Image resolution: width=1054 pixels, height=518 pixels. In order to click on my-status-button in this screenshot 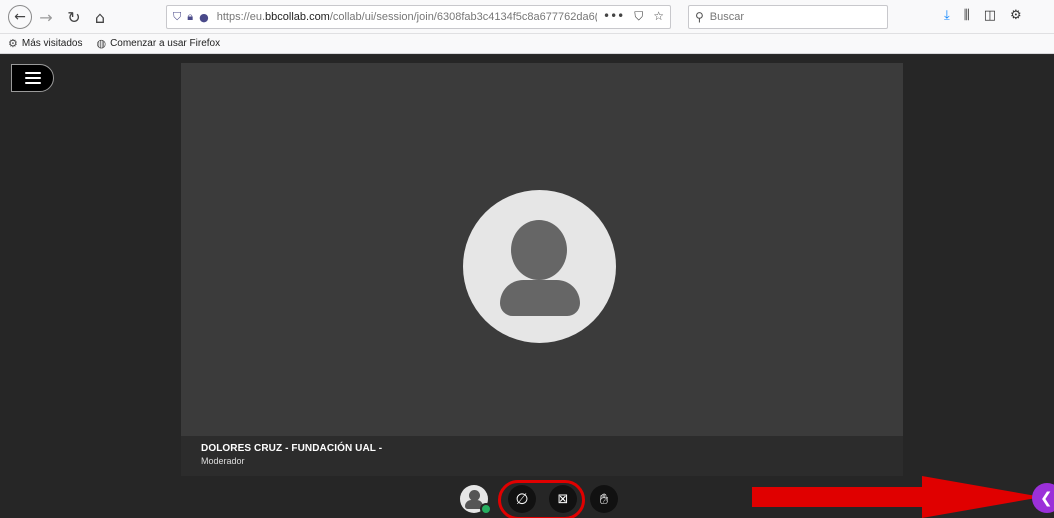, I will do `click(476, 500)`.